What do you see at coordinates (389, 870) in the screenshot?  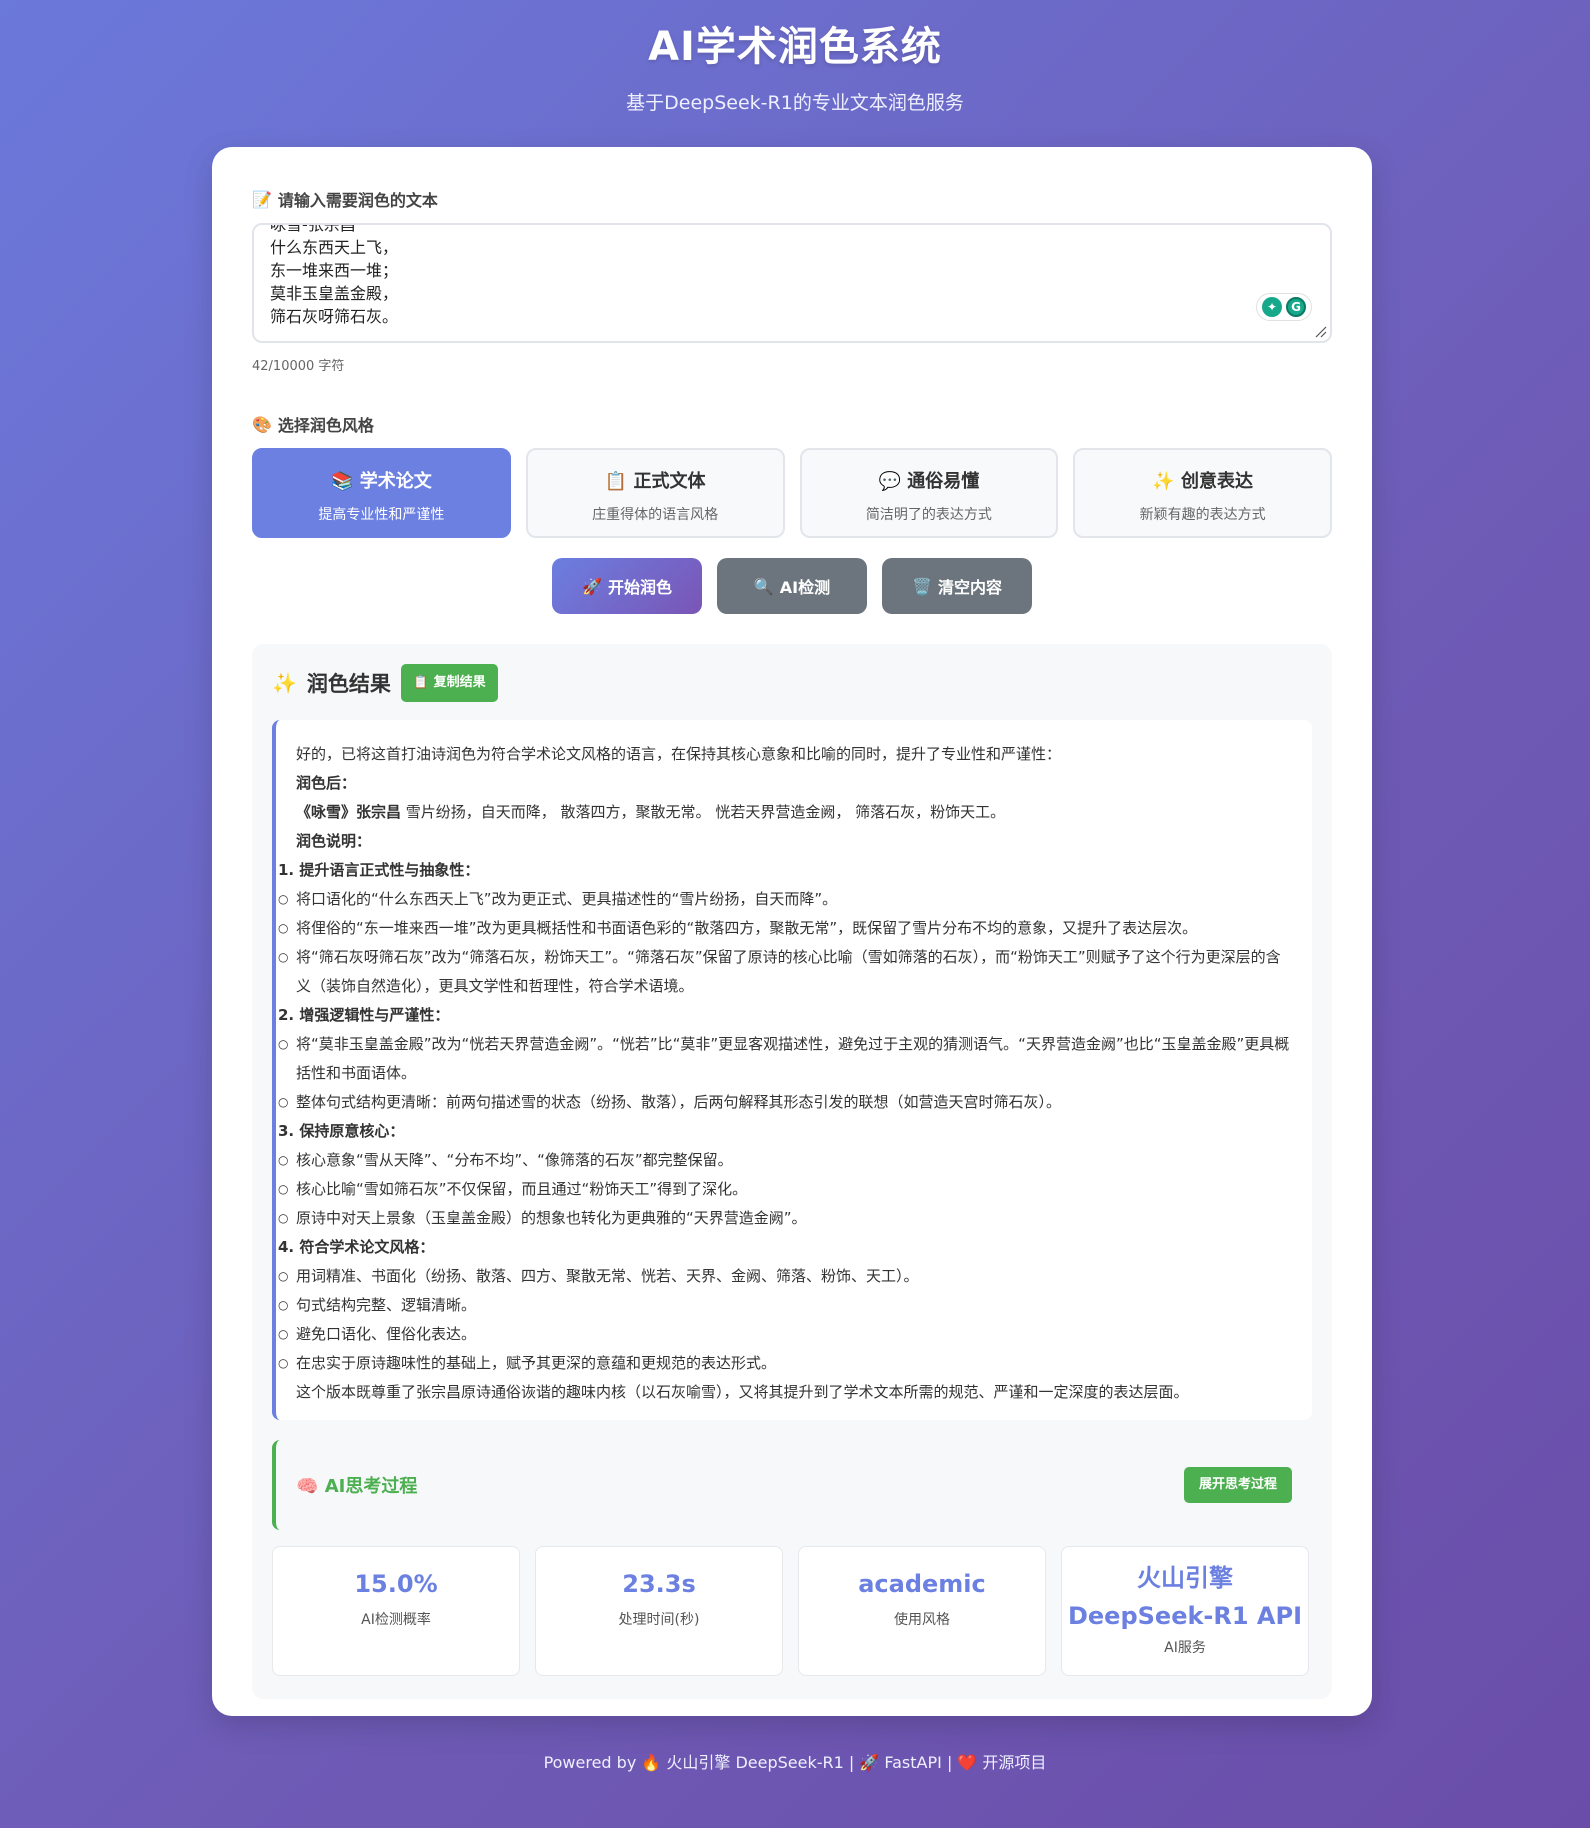 I see `note-title: 提升语言正式性与抽象性：` at bounding box center [389, 870].